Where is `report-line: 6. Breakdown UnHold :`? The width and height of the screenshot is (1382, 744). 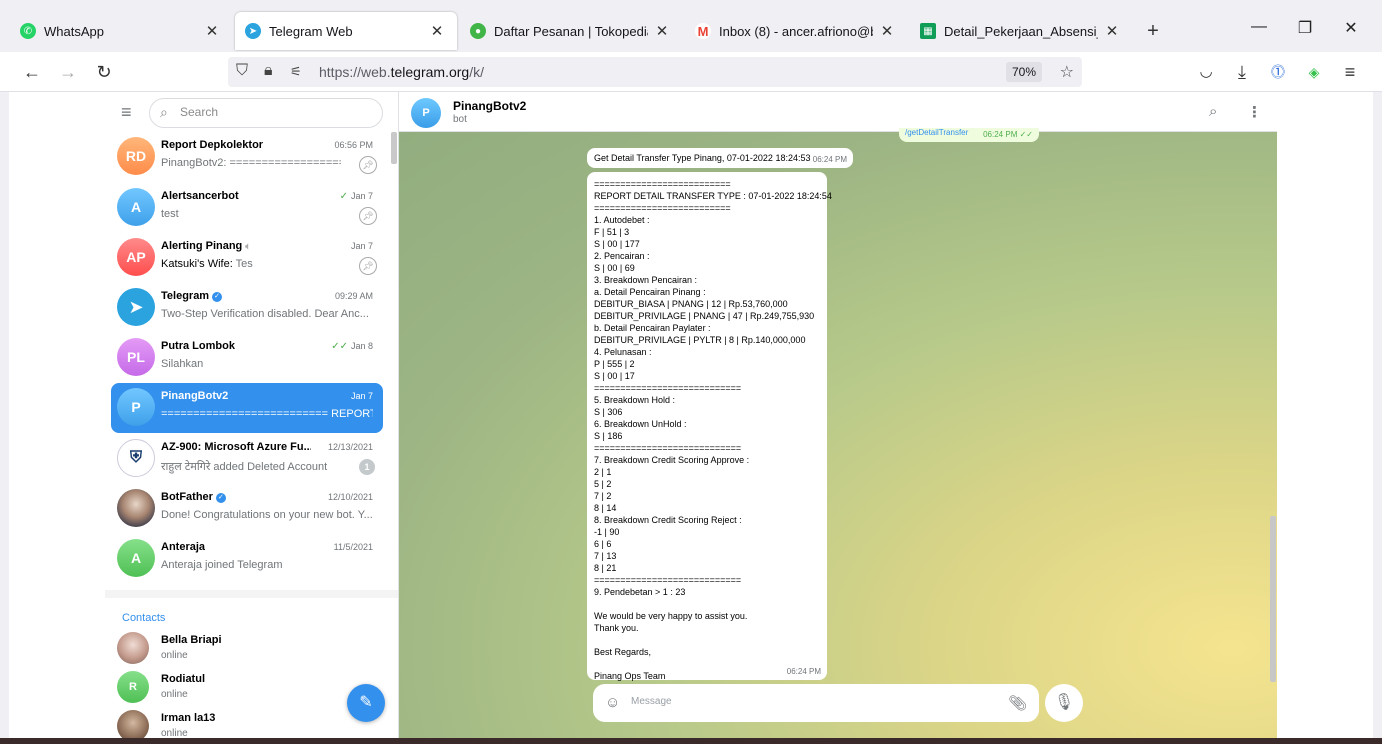 report-line: 6. Breakdown UnHold : is located at coordinates (640, 424).